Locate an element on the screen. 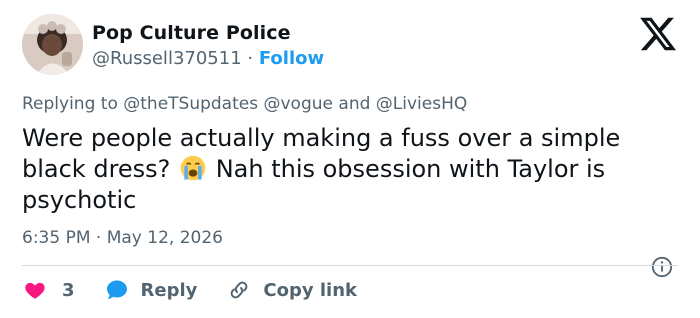  like-button: 3 is located at coordinates (49, 290).